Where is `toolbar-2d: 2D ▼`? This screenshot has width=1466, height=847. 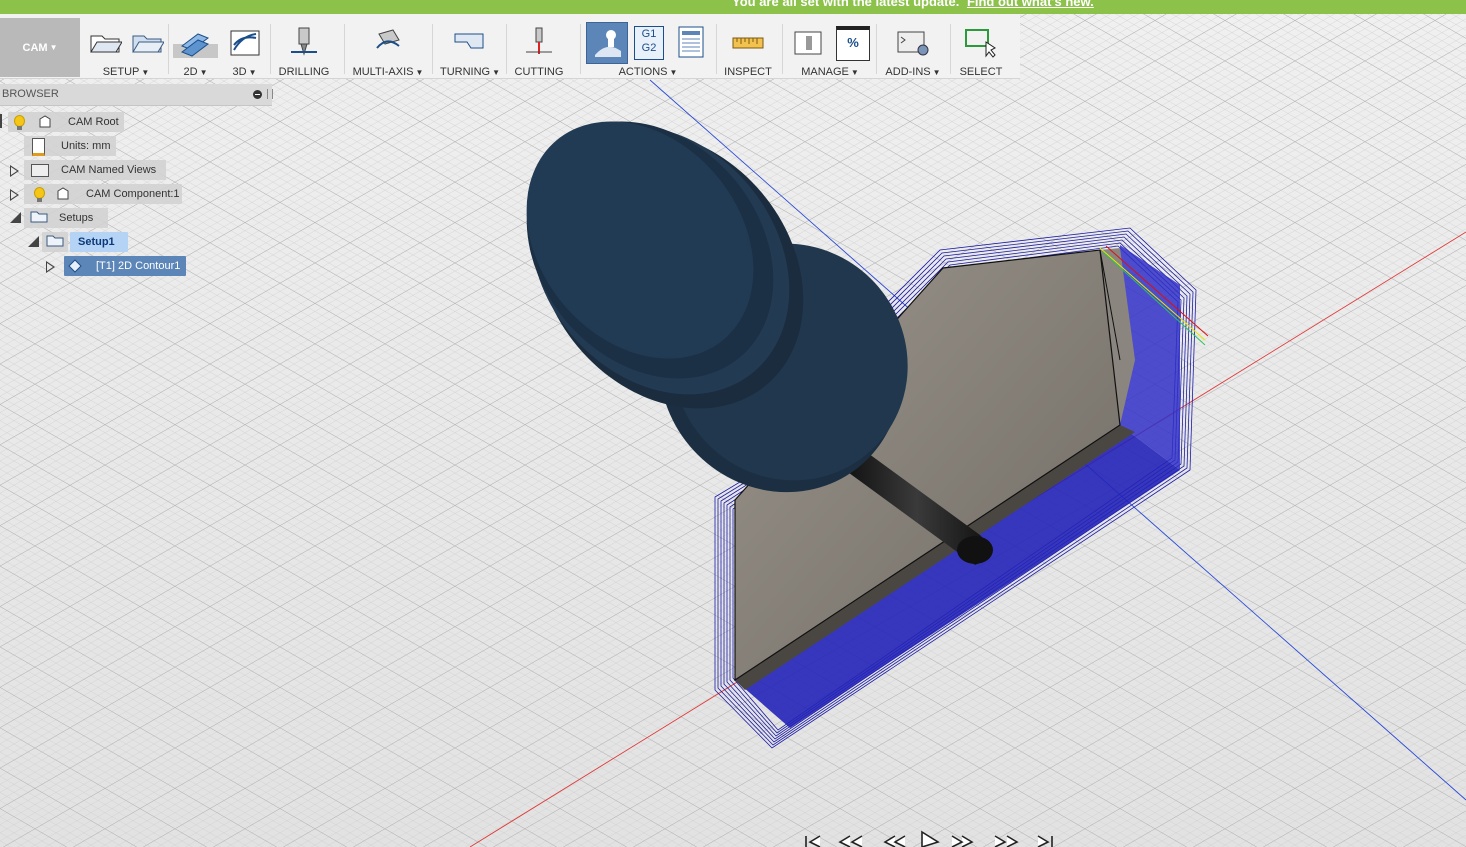
toolbar-2d: 2D ▼ is located at coordinates (195, 49).